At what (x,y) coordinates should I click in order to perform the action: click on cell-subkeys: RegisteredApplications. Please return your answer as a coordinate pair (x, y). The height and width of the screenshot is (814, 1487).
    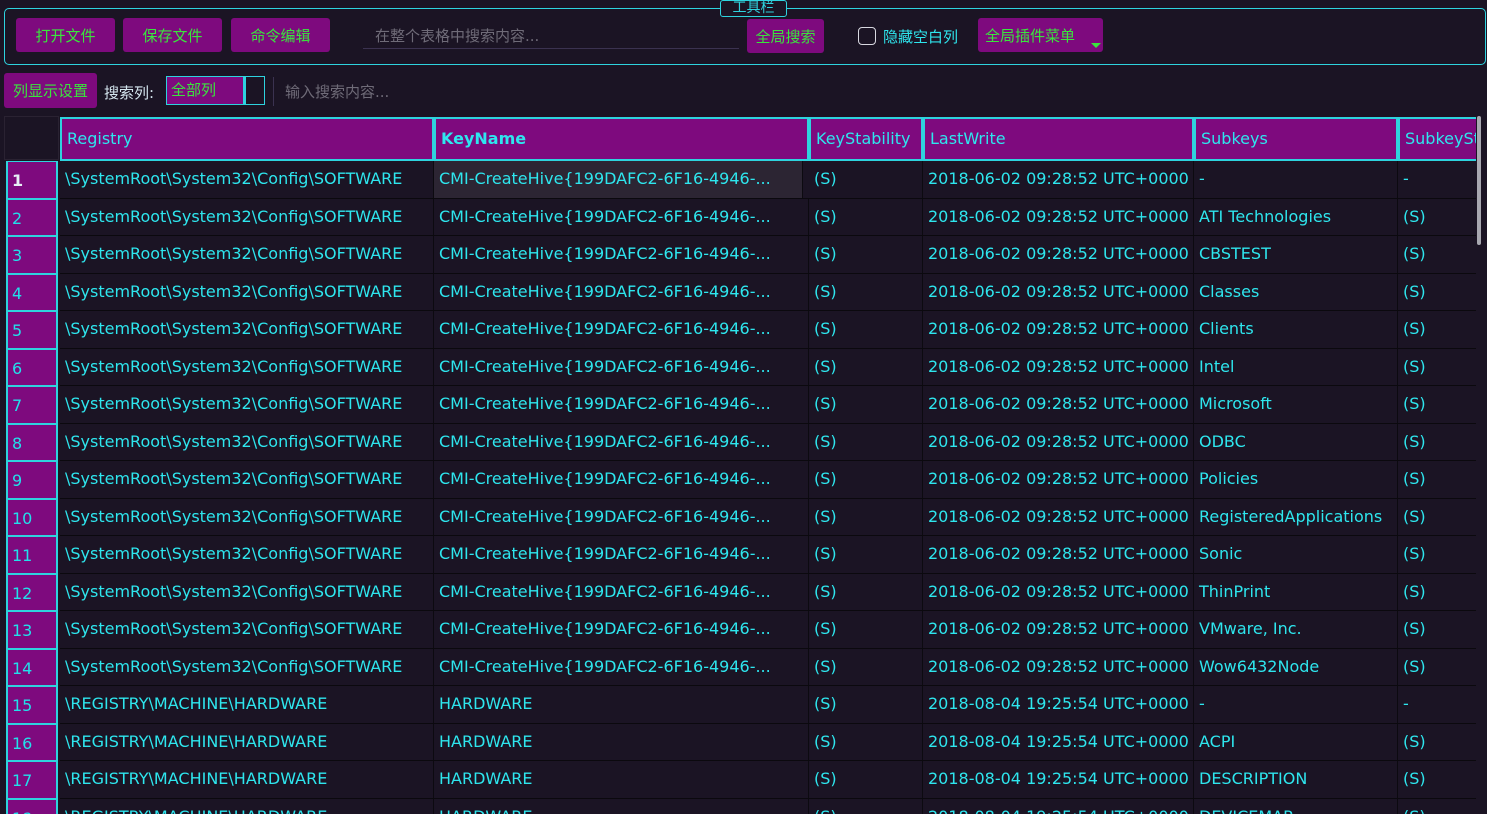
    Looking at the image, I should click on (1296, 517).